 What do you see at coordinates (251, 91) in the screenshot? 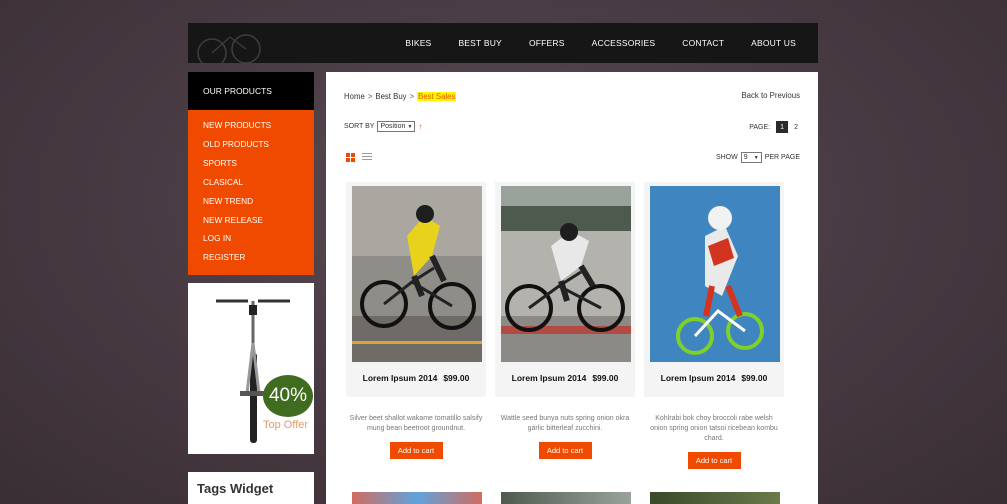
I see `sidebar-heading: OUR PRODUCTS` at bounding box center [251, 91].